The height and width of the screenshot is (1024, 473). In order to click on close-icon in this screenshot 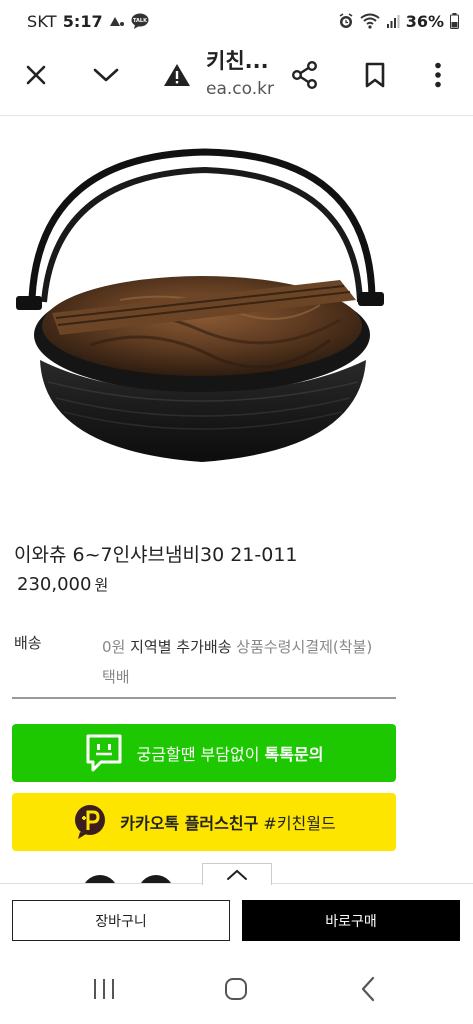, I will do `click(36, 75)`.